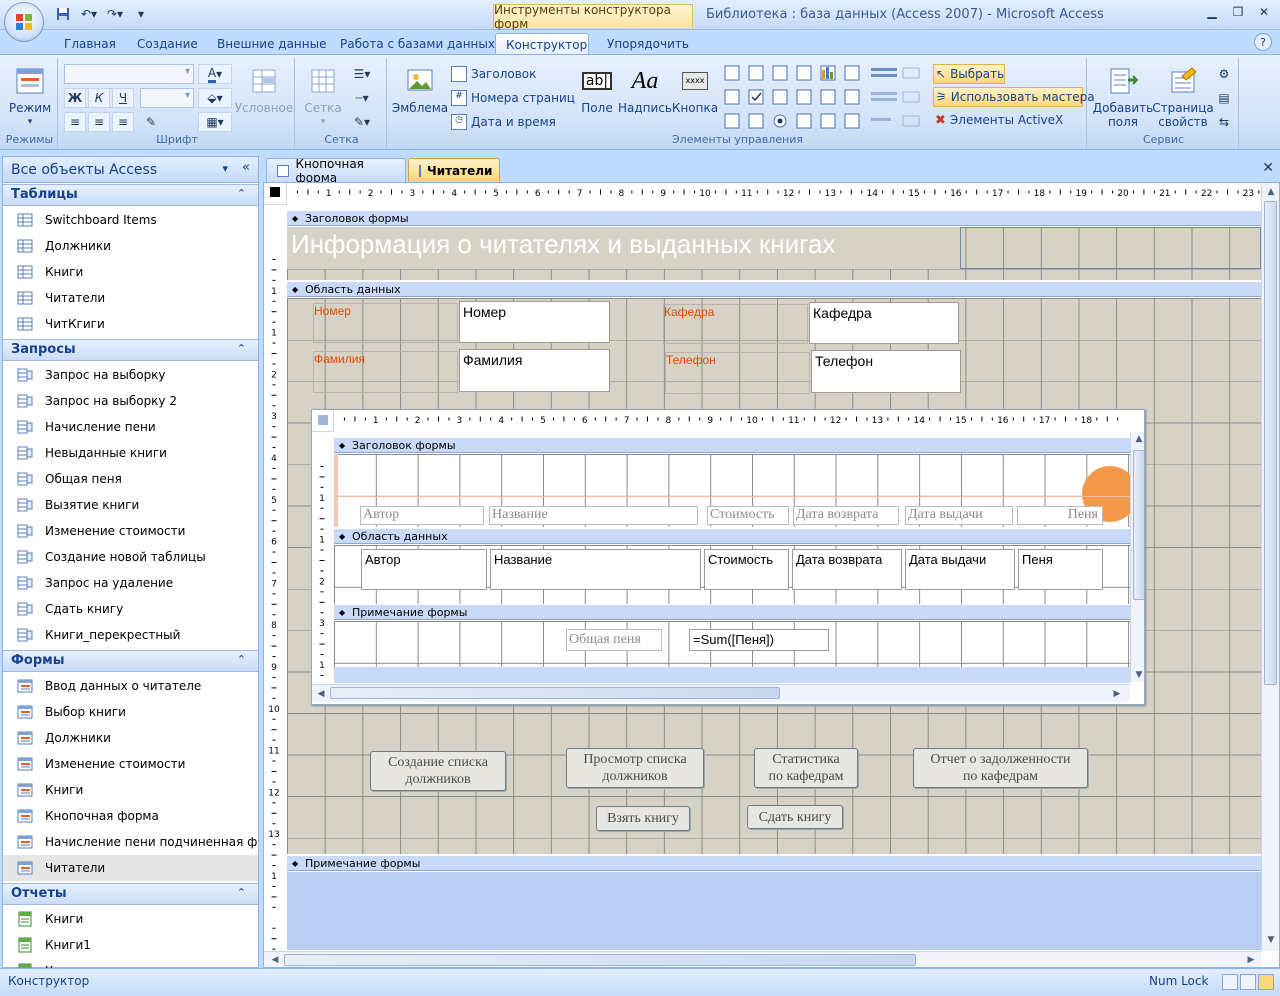 The image size is (1280, 996). What do you see at coordinates (884, 323) in the screenshot?
I see `field-kafedra: Кафедра` at bounding box center [884, 323].